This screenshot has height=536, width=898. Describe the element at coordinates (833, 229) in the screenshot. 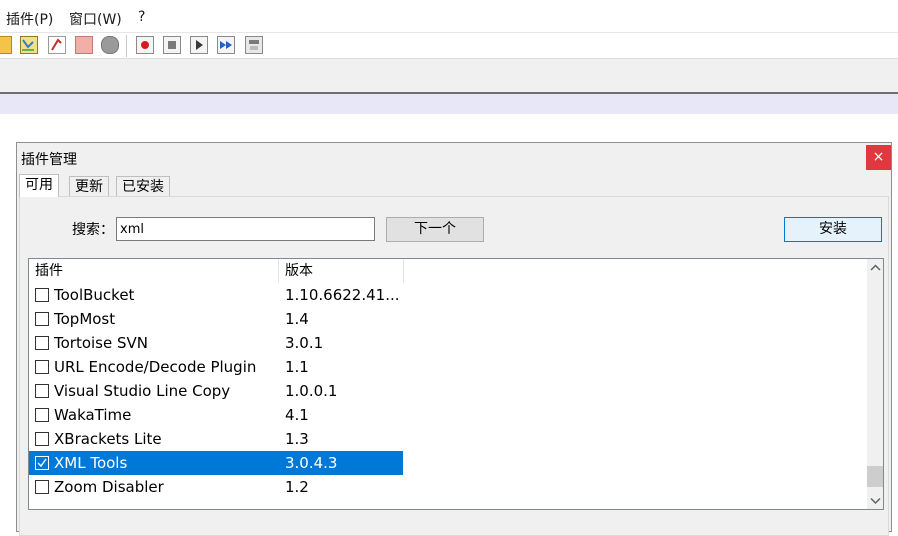

I see `install-button: 安装` at that location.